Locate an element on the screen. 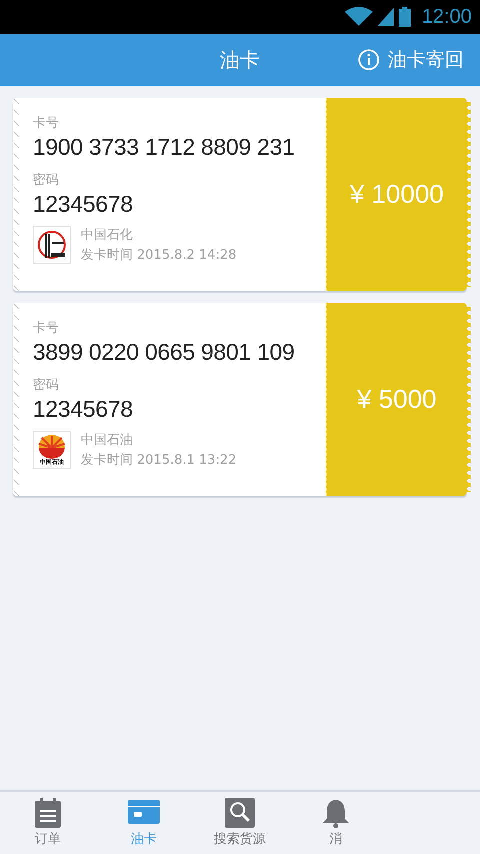 This screenshot has width=480, height=854. nav-tab: 油卡 is located at coordinates (144, 823).